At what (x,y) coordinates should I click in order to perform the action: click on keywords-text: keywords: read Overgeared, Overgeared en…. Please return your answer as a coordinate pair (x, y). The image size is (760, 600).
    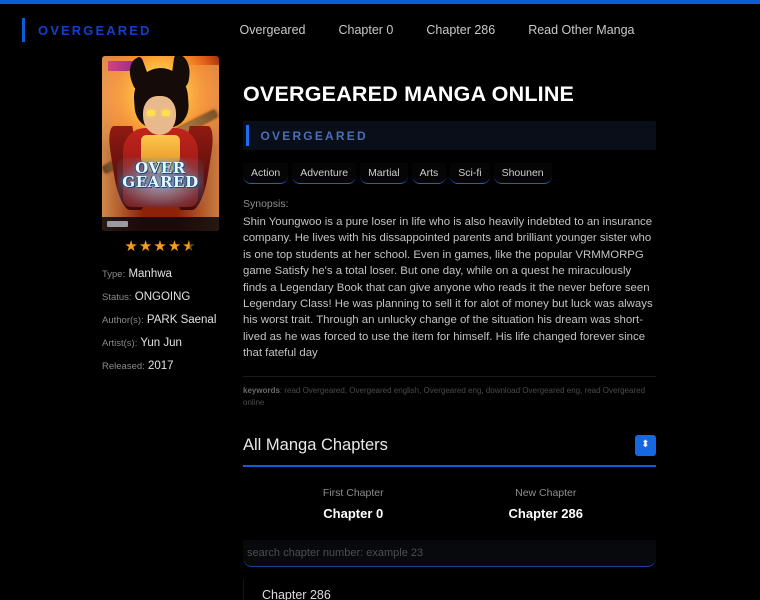
    Looking at the image, I should click on (449, 397).